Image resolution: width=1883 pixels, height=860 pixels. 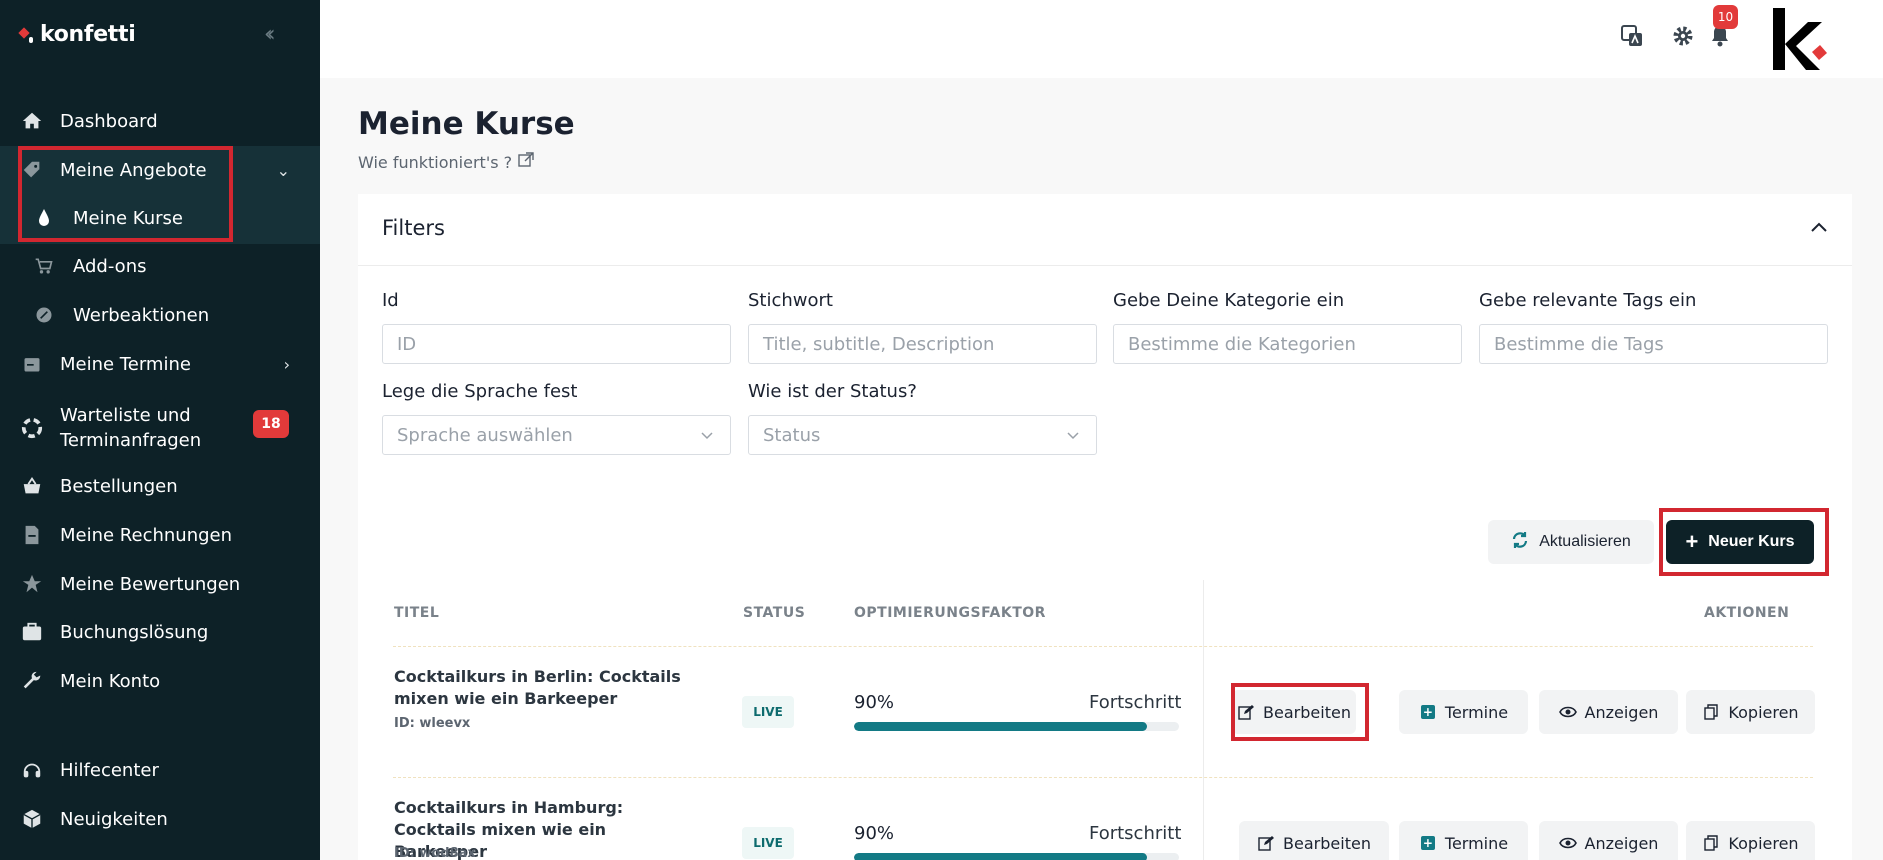 What do you see at coordinates (125, 415) in the screenshot?
I see `sidebar-item-label: Warteliste und` at bounding box center [125, 415].